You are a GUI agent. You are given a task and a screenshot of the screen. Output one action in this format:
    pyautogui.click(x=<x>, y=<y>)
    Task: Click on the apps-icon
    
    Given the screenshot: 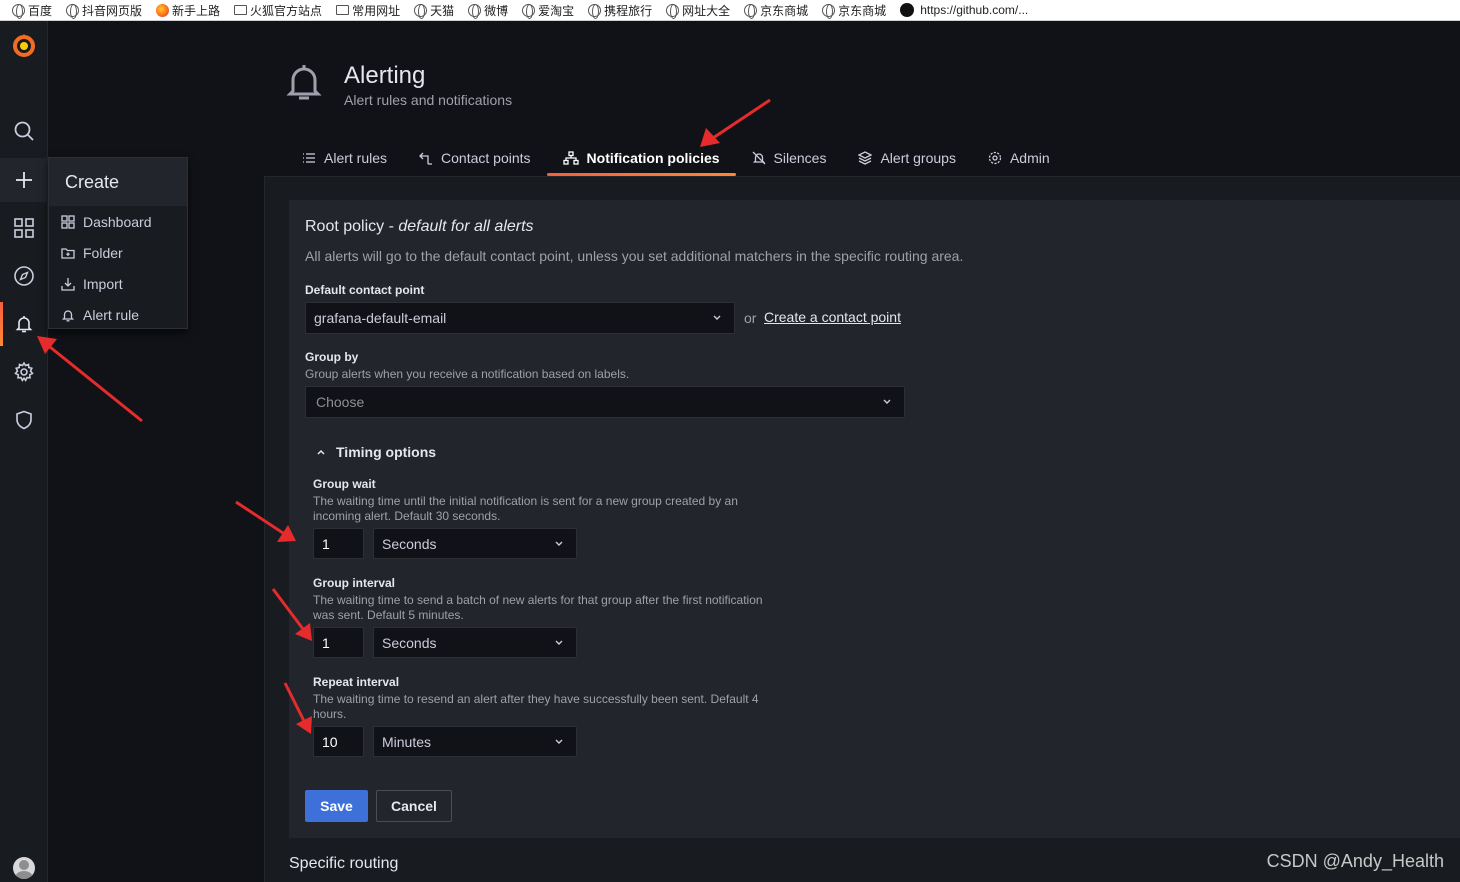 What is the action you would take?
    pyautogui.click(x=24, y=228)
    